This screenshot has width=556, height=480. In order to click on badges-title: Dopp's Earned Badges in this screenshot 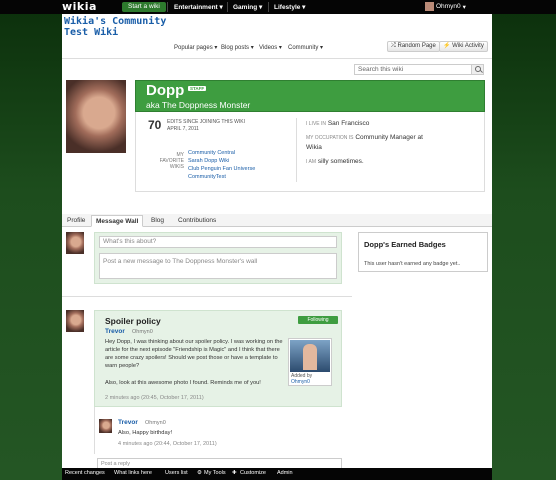, I will do `click(405, 244)`.